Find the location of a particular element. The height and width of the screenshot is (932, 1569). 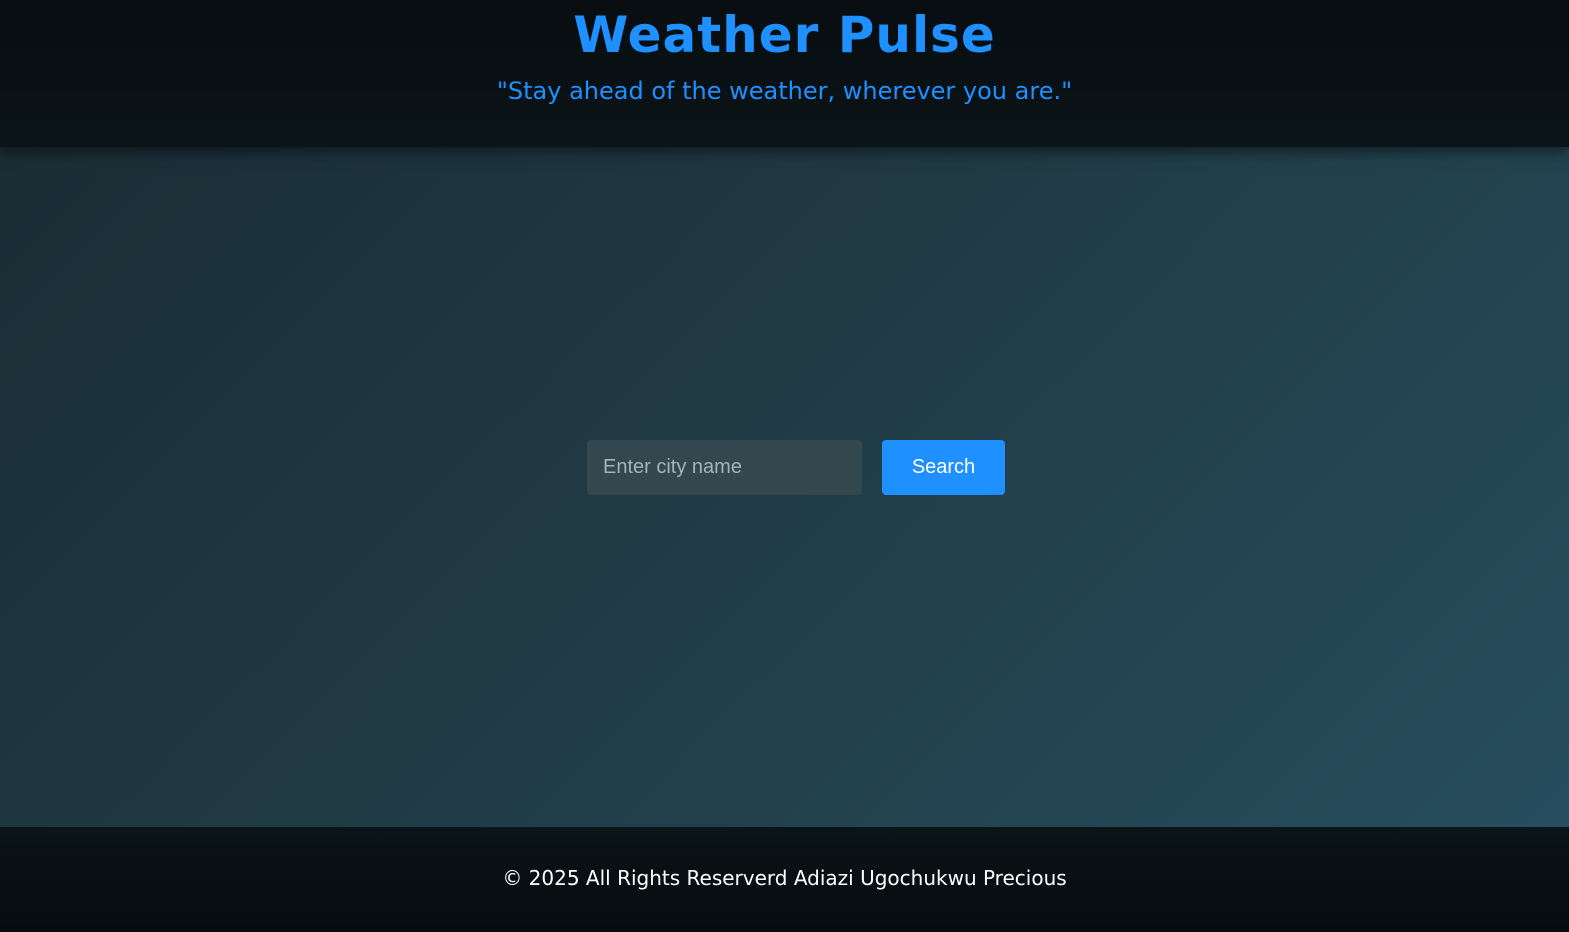

search-form: Search is located at coordinates (797, 467).